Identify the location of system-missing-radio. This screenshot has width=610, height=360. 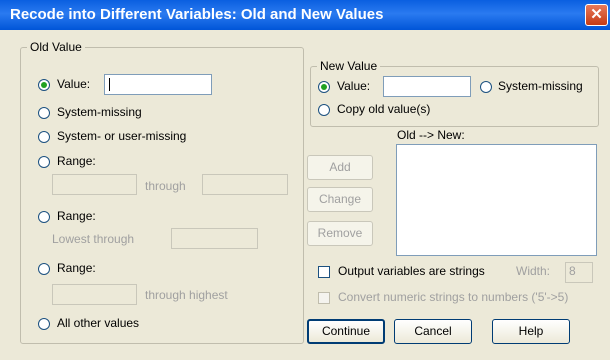
(44, 113).